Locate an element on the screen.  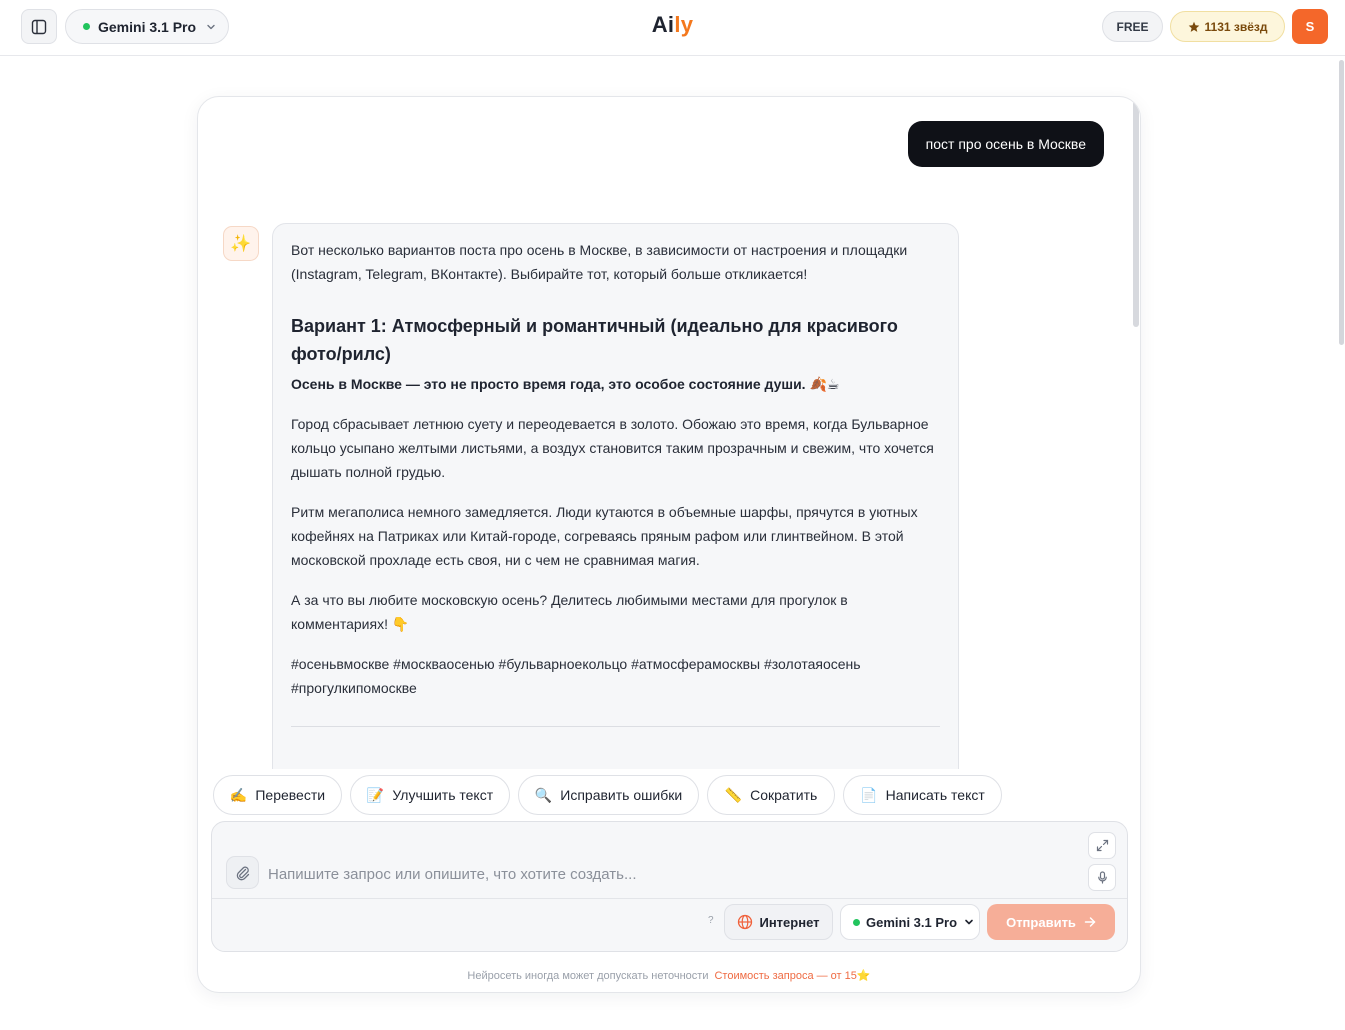
expand-icon is located at coordinates (1102, 845).